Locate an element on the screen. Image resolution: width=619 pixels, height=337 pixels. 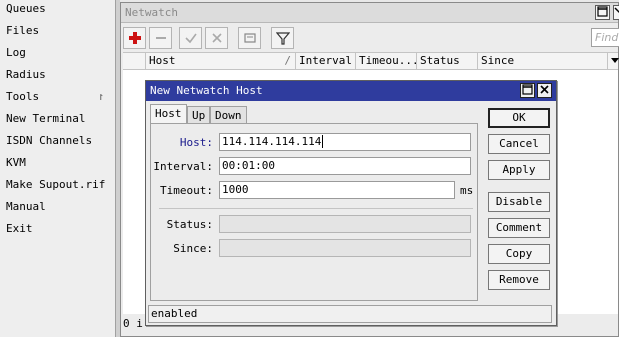
comment-button: Comment is located at coordinates (519, 228).